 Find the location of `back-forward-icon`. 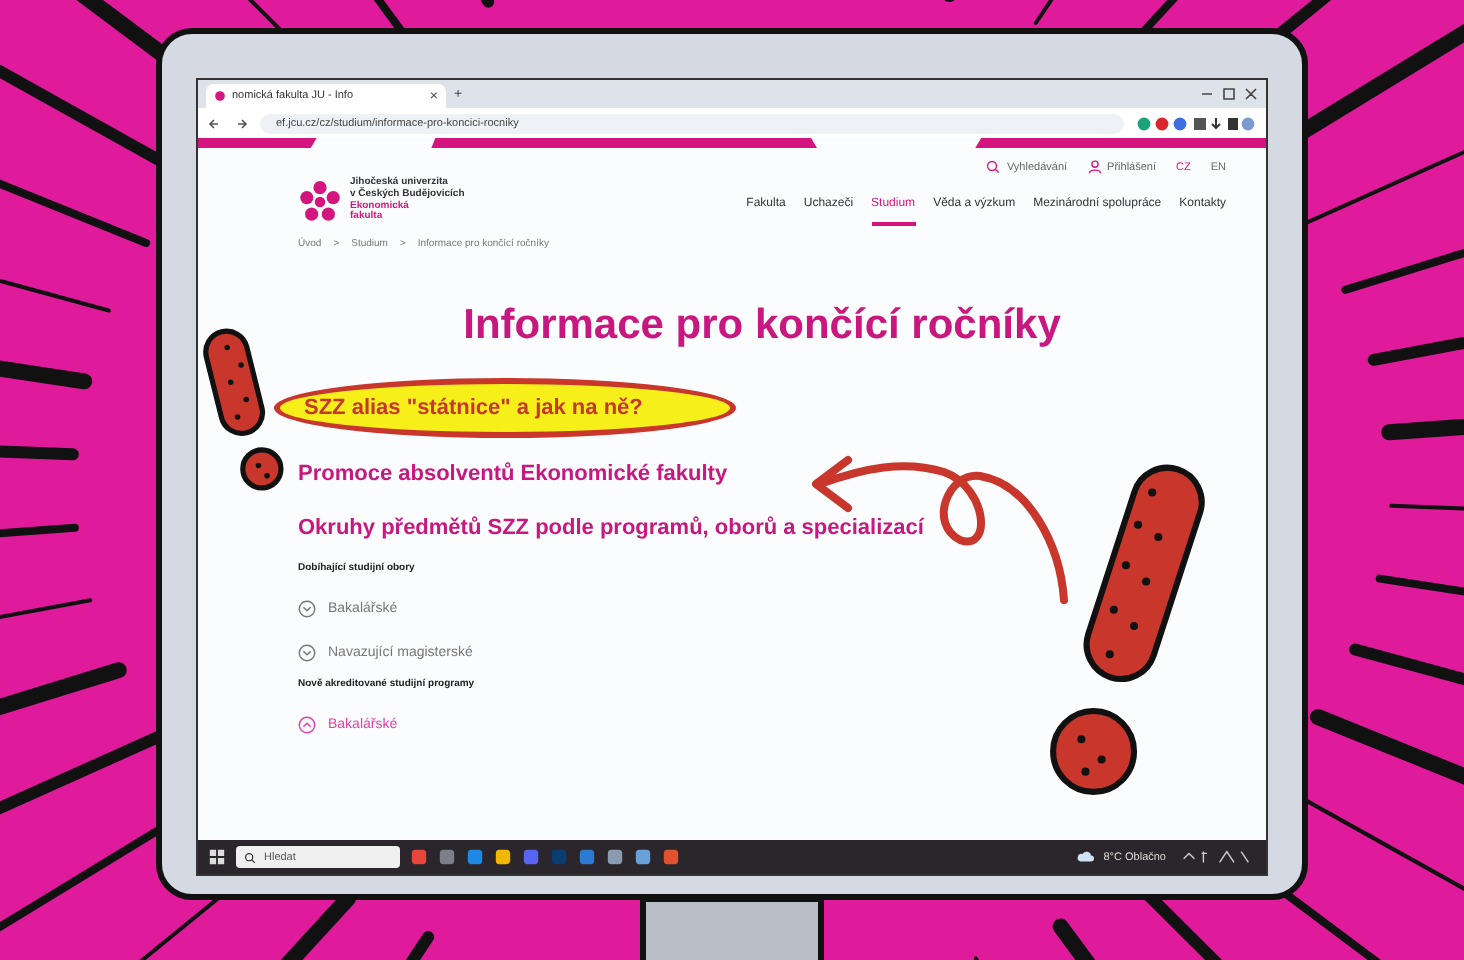

back-forward-icon is located at coordinates (228, 123).